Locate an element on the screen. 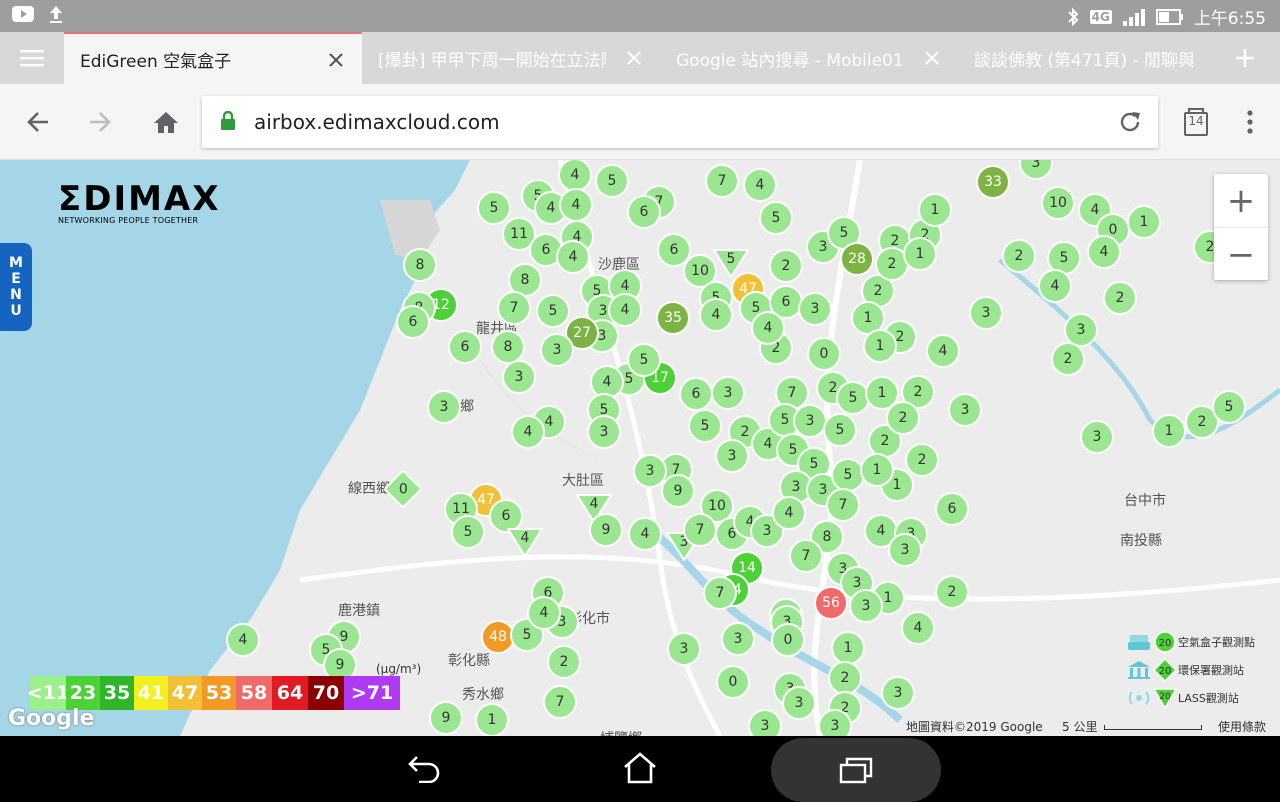 The width and height of the screenshot is (1280, 802). station-marker: 28 is located at coordinates (857, 259).